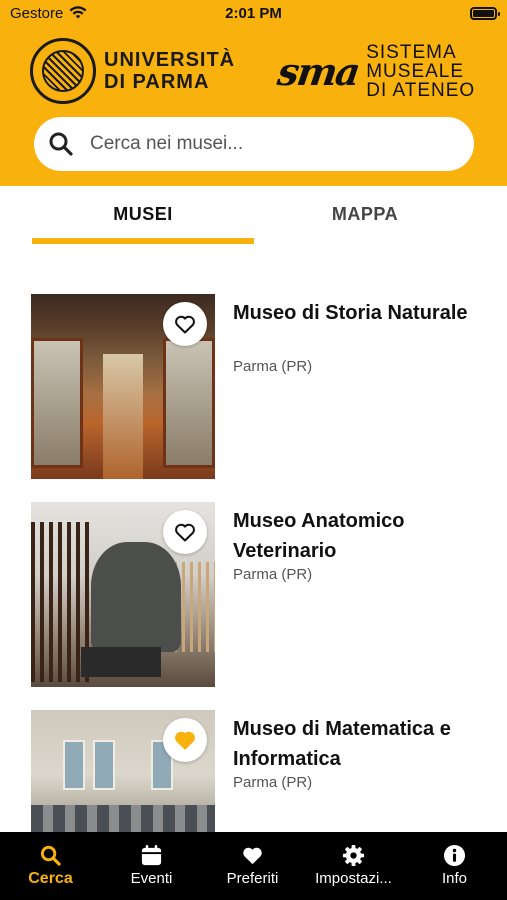 The width and height of the screenshot is (507, 900). What do you see at coordinates (270, 144) in the screenshot?
I see `search-input` at bounding box center [270, 144].